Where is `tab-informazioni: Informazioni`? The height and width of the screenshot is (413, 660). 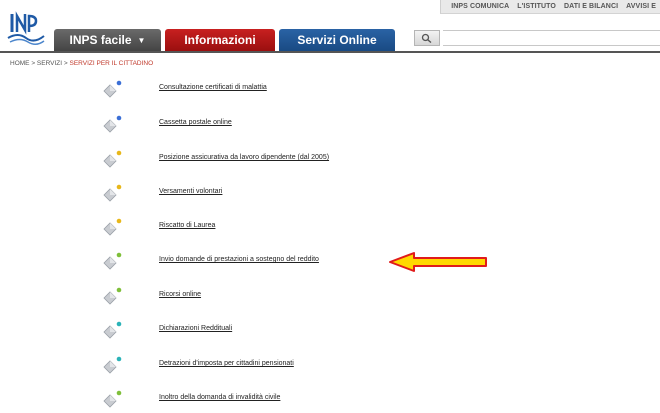 tab-informazioni: Informazioni is located at coordinates (220, 40).